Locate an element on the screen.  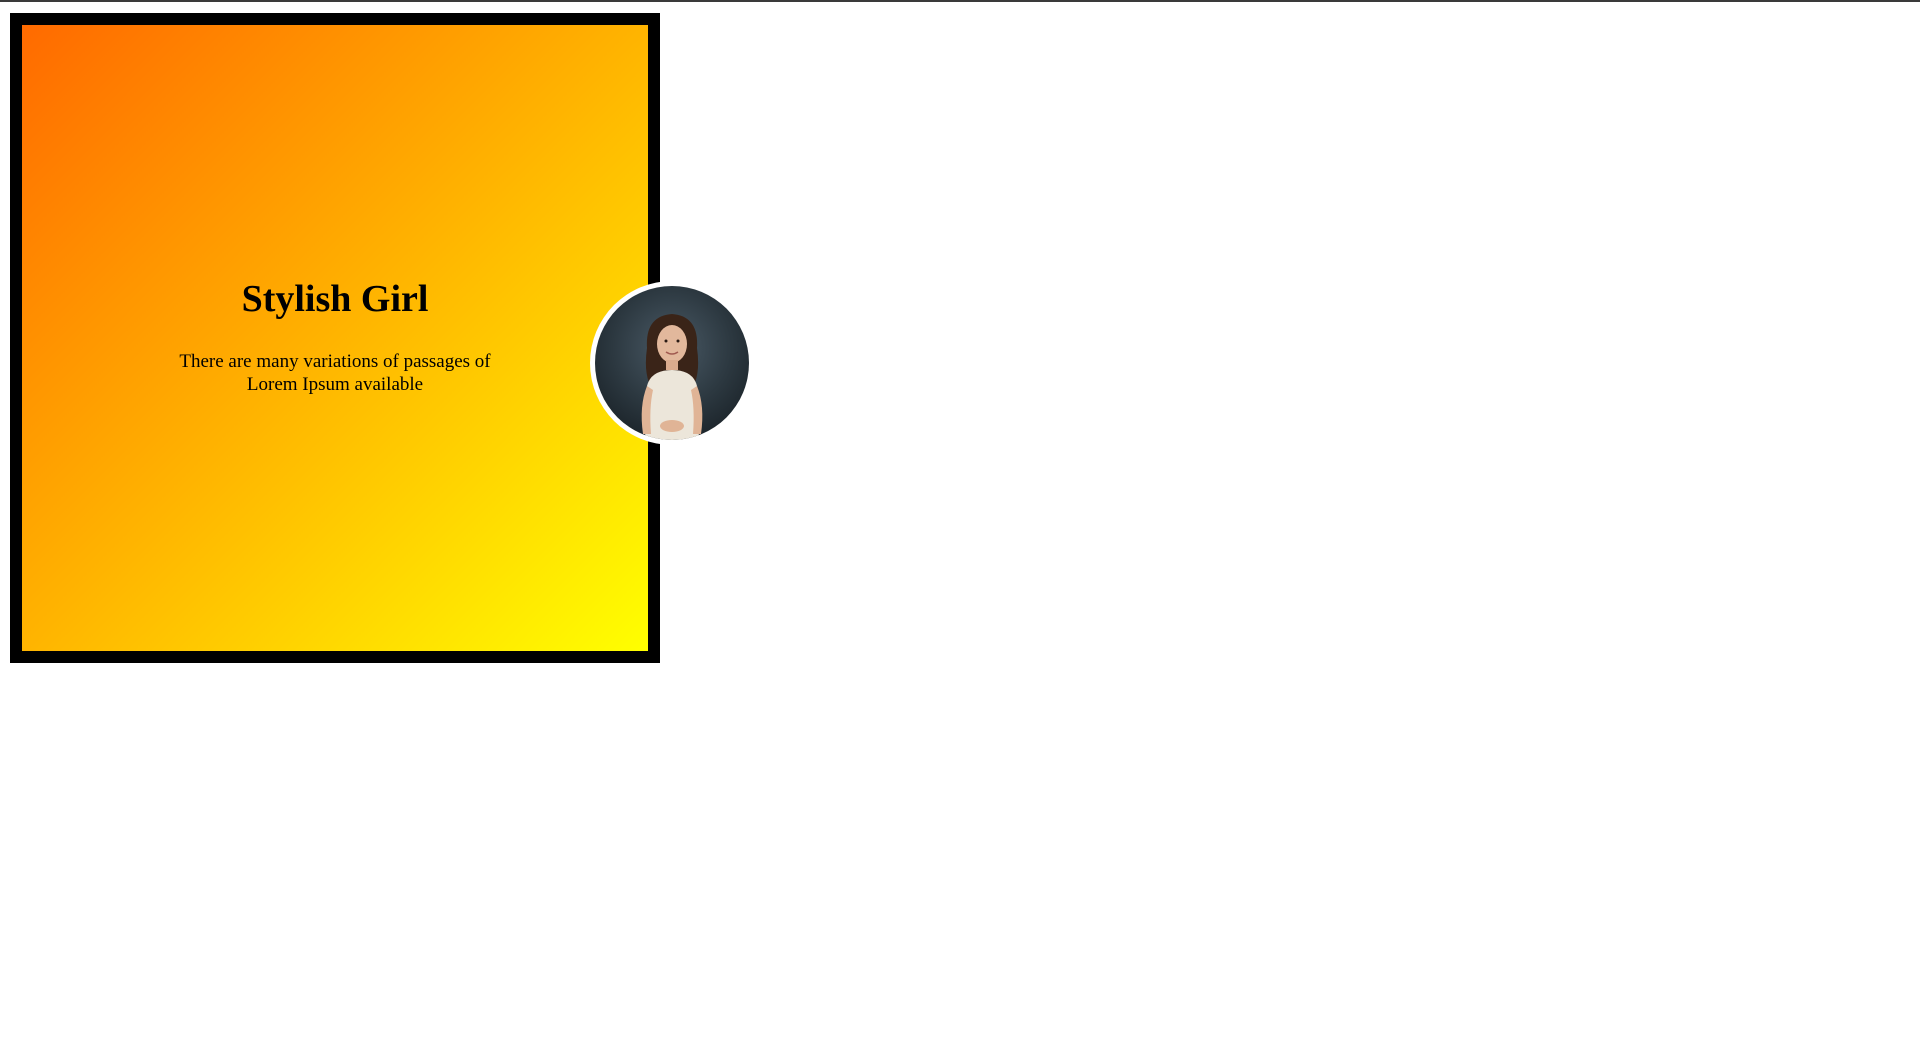
avatar is located at coordinates (672, 363).